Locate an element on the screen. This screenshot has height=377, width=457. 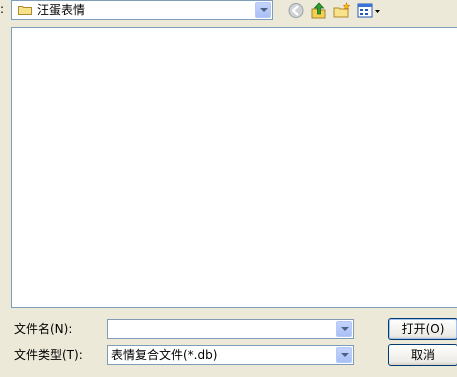
filename-input is located at coordinates (230, 329).